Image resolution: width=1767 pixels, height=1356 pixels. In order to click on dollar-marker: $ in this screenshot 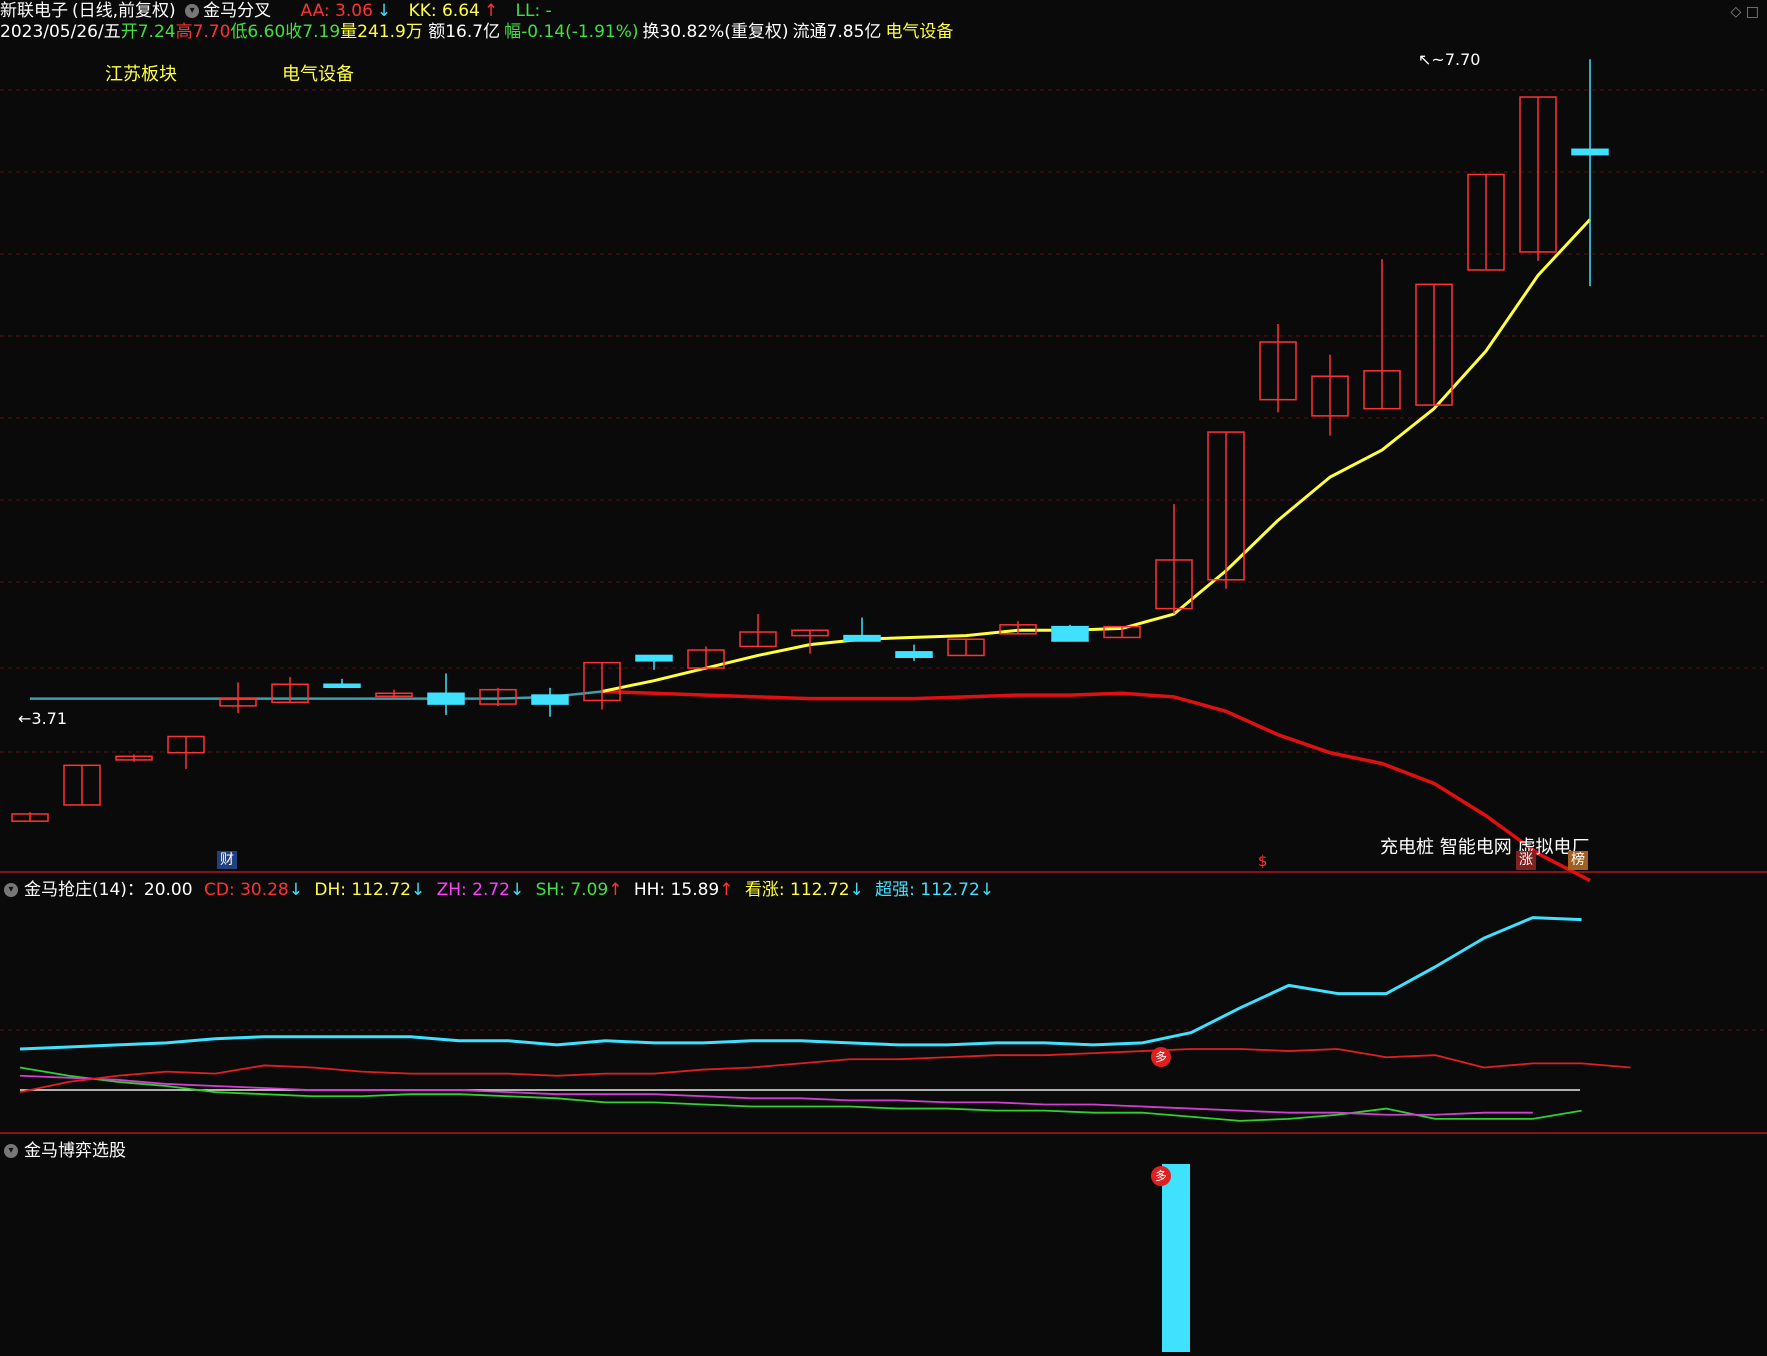, I will do `click(1263, 861)`.